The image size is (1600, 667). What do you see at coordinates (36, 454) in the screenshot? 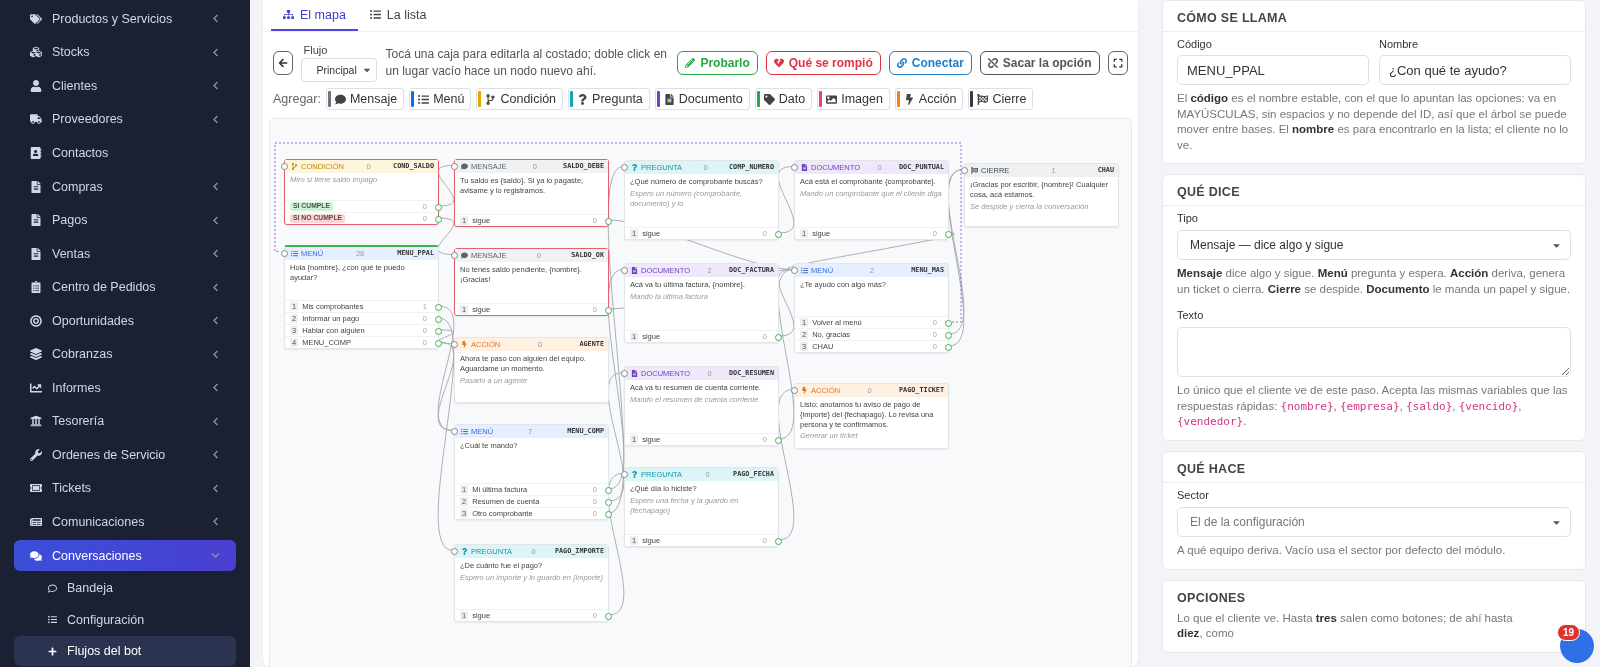
I see `wrench-icon` at bounding box center [36, 454].